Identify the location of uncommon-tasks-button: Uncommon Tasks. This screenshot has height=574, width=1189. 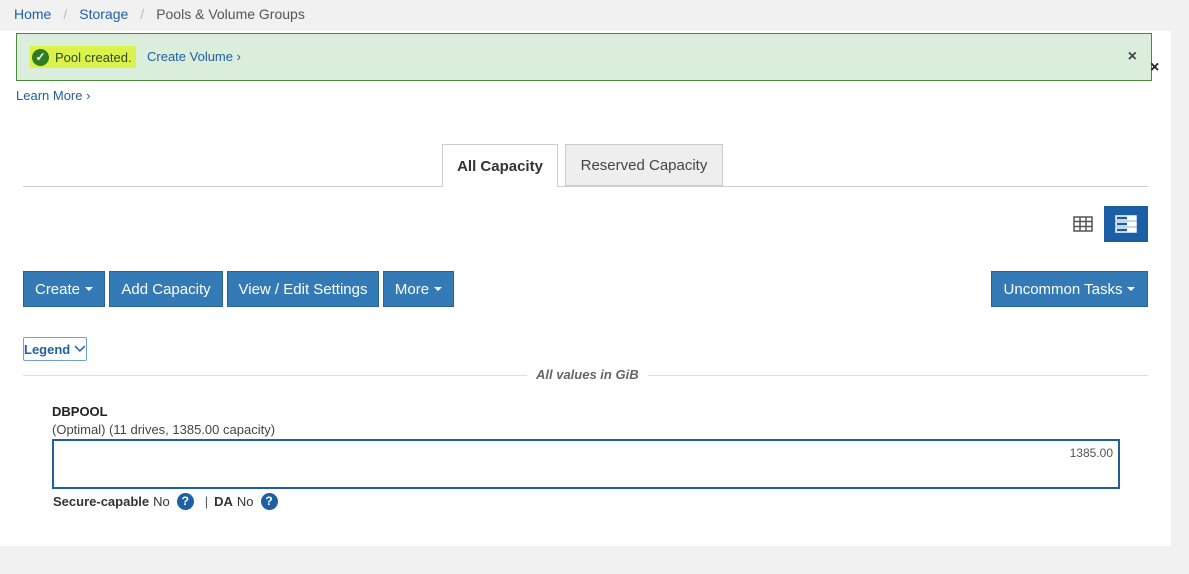
(1069, 289).